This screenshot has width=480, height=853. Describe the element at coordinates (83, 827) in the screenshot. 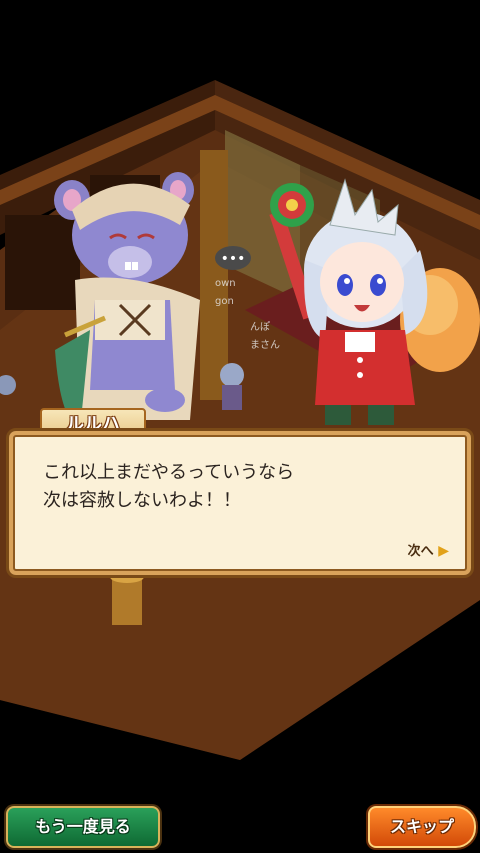

I see `replay-button: もう一度見る` at that location.